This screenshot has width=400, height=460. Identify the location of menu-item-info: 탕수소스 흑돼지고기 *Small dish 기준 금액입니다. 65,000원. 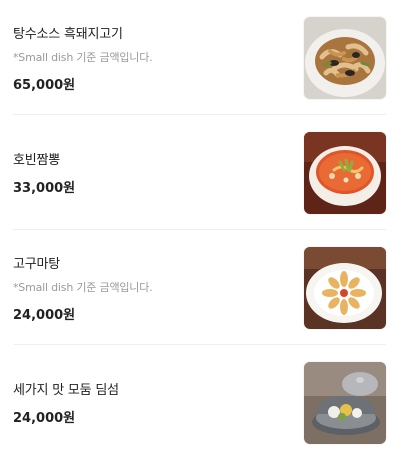
(83, 58).